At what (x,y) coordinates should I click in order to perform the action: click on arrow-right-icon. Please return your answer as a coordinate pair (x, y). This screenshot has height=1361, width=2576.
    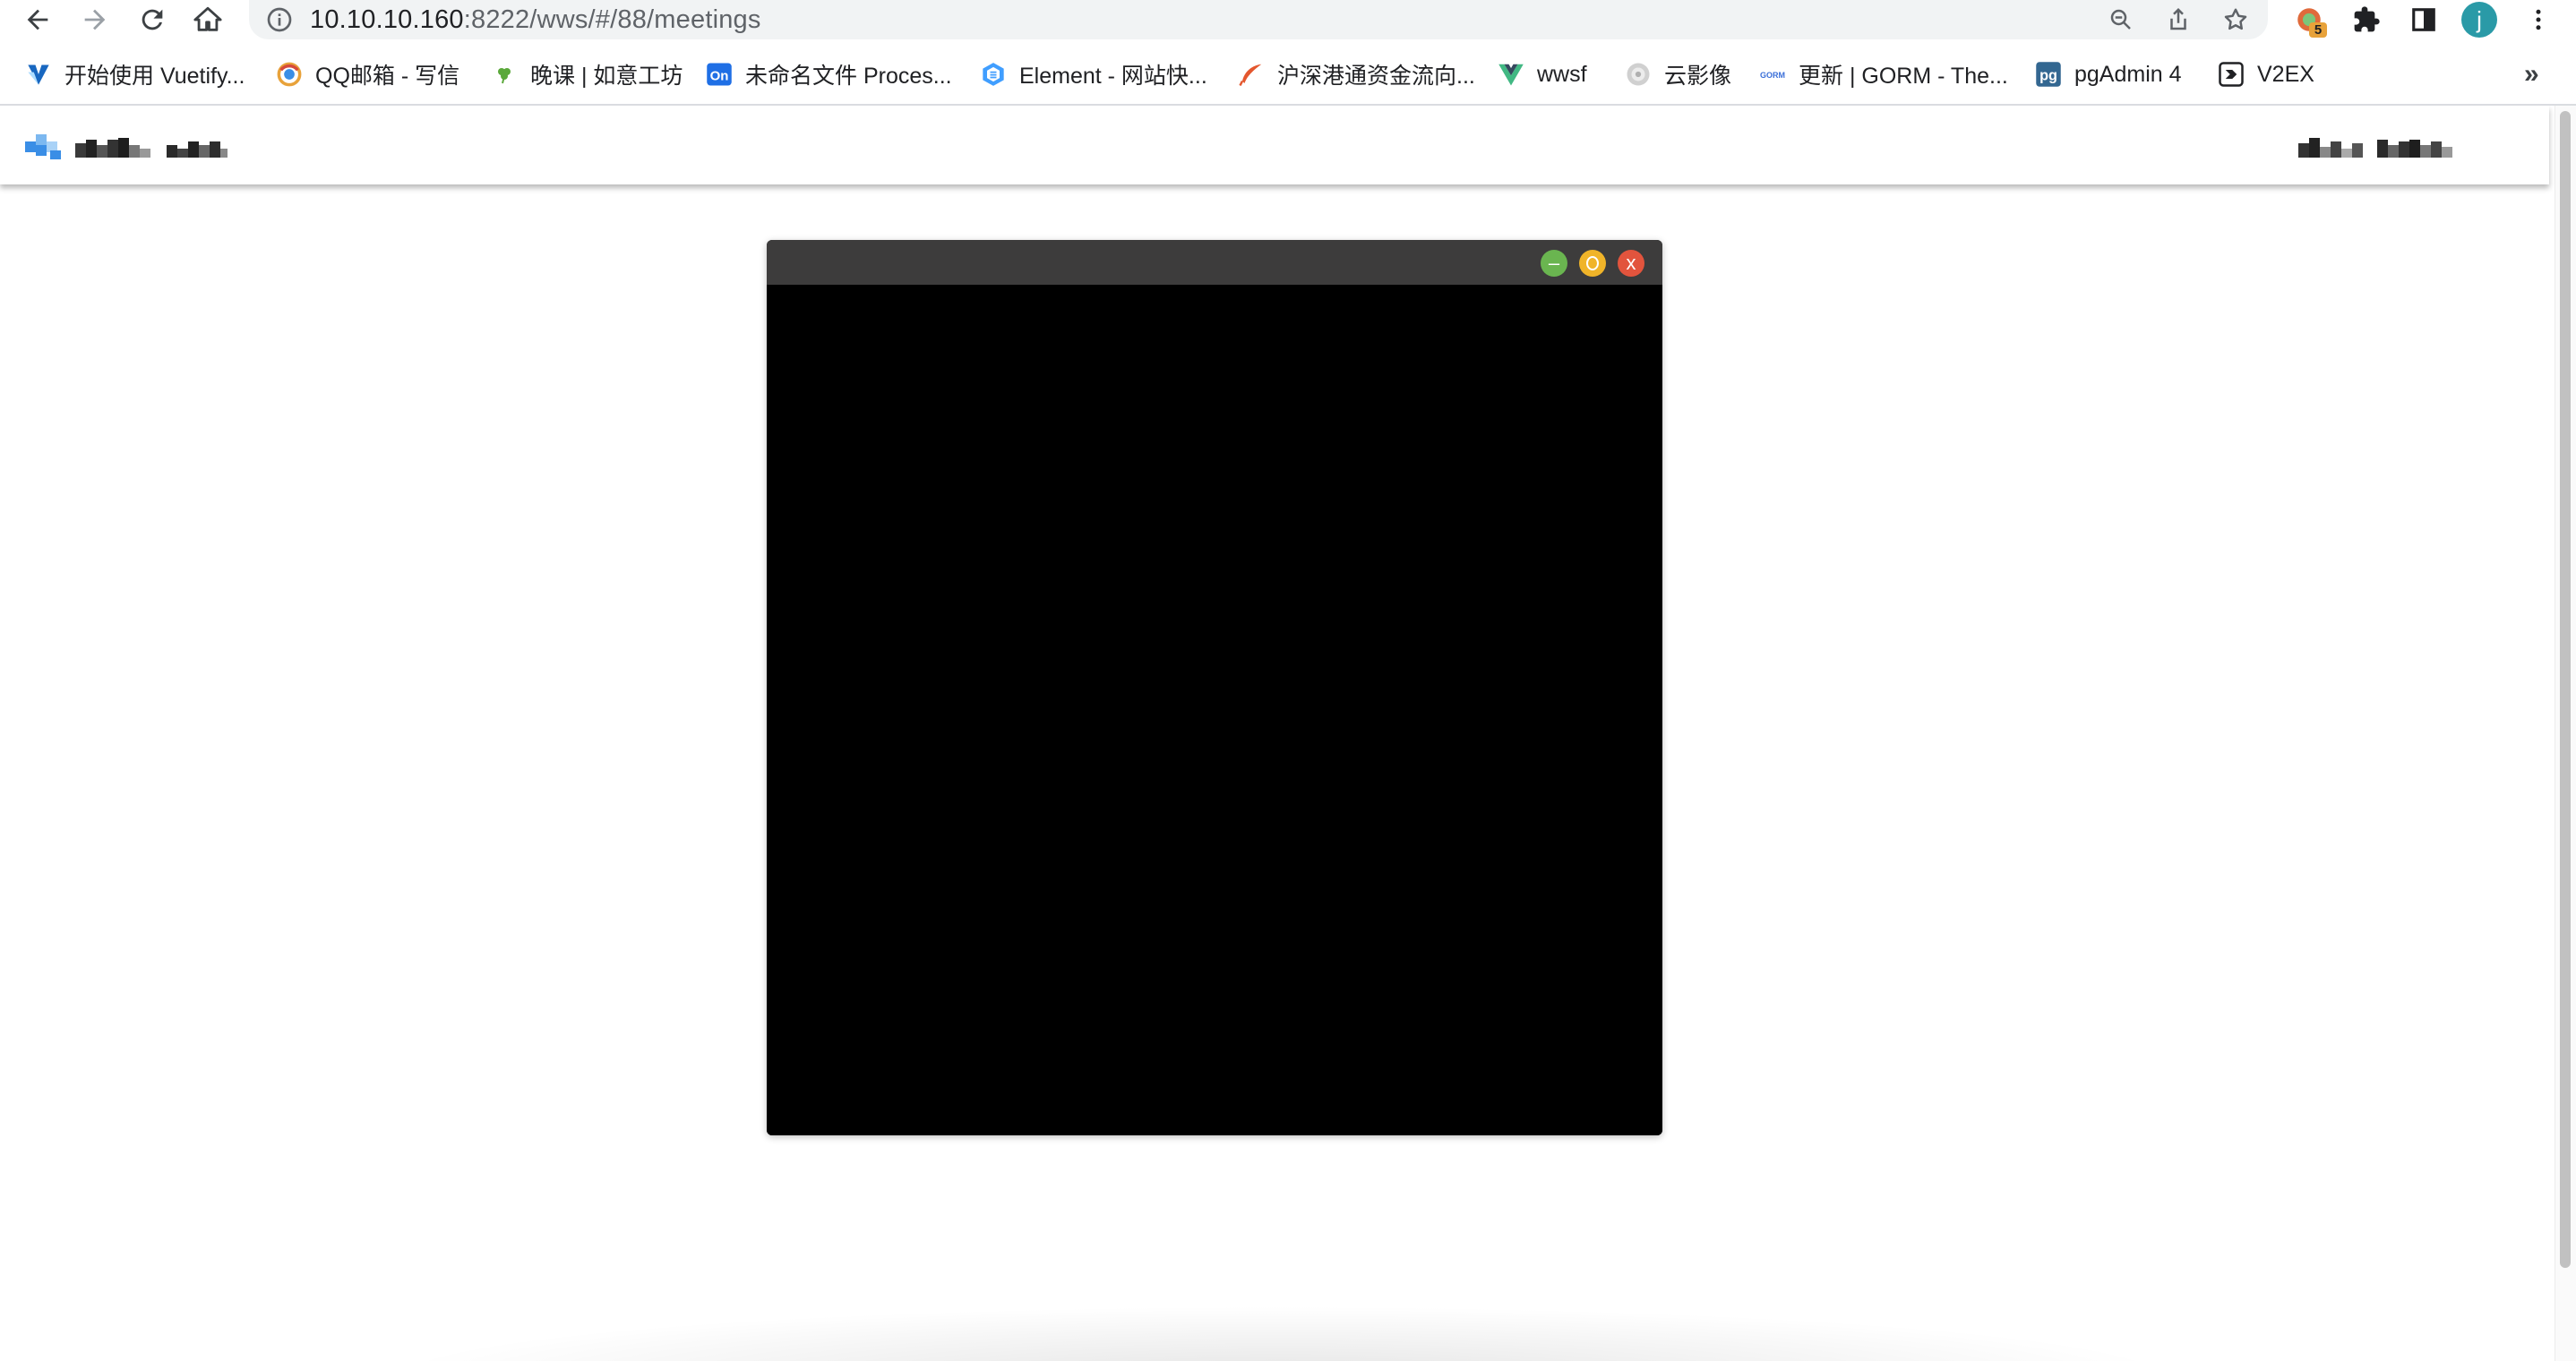
    Looking at the image, I should click on (95, 19).